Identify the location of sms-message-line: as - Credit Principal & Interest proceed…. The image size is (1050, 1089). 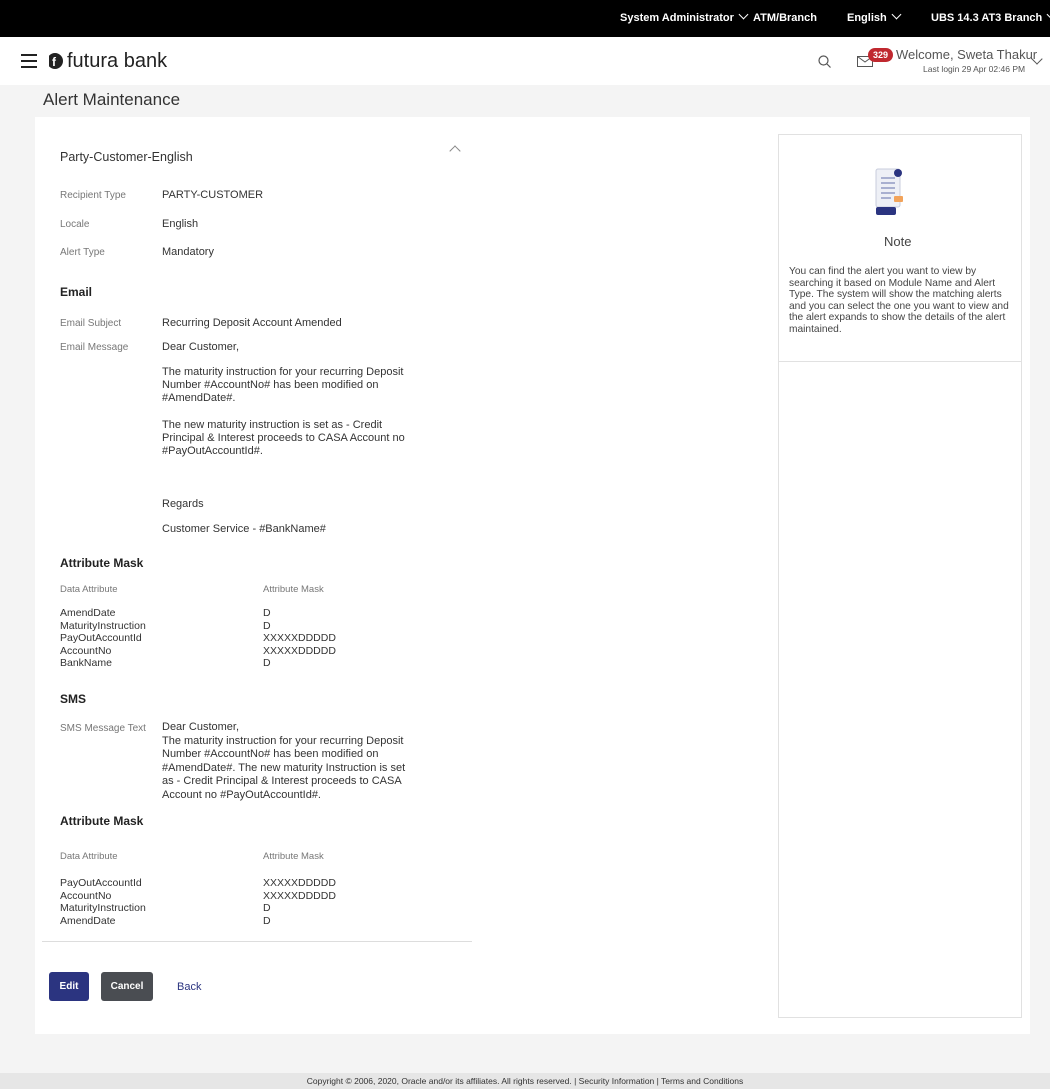
(282, 781).